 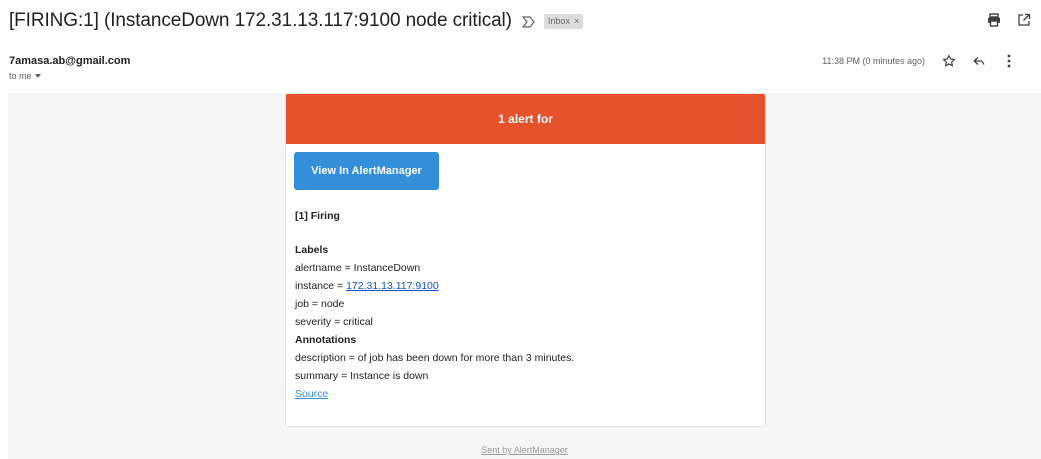 What do you see at coordinates (321, 286) in the screenshot?
I see `label-instance-key: instance =` at bounding box center [321, 286].